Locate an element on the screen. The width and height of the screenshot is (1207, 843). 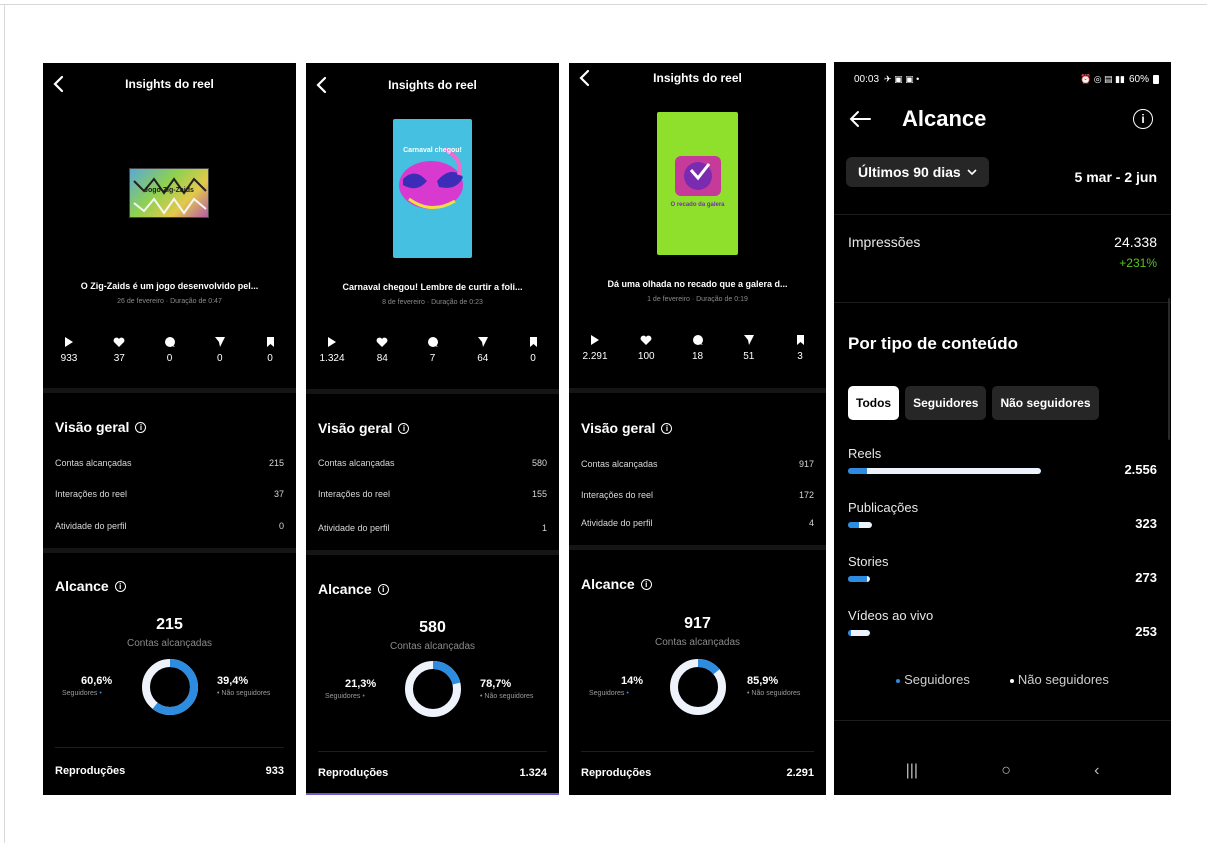
content-type-value: 2.556 is located at coordinates (1140, 469).